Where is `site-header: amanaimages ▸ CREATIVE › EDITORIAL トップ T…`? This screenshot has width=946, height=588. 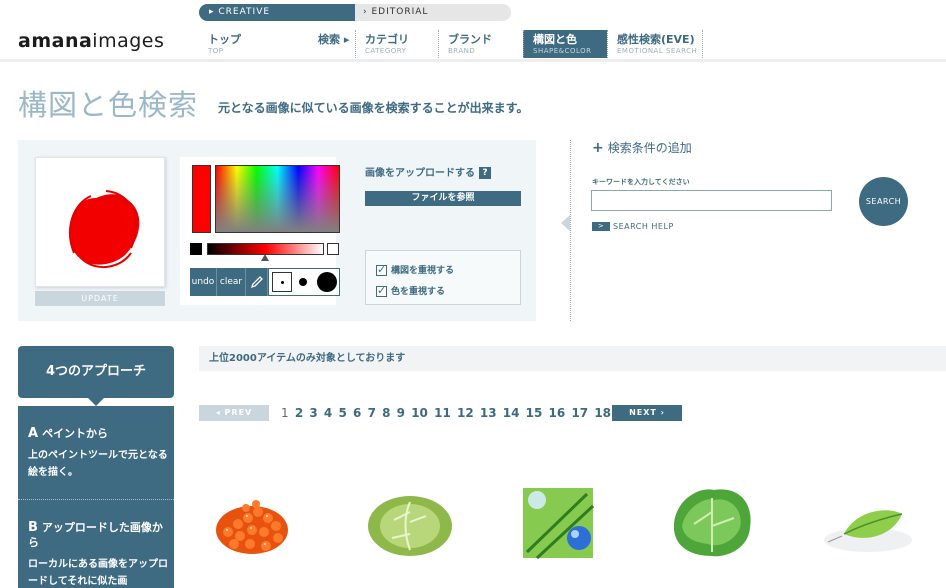
site-header: amanaimages ▸ CREATIVE › EDITORIAL トップ T… is located at coordinates (473, 31).